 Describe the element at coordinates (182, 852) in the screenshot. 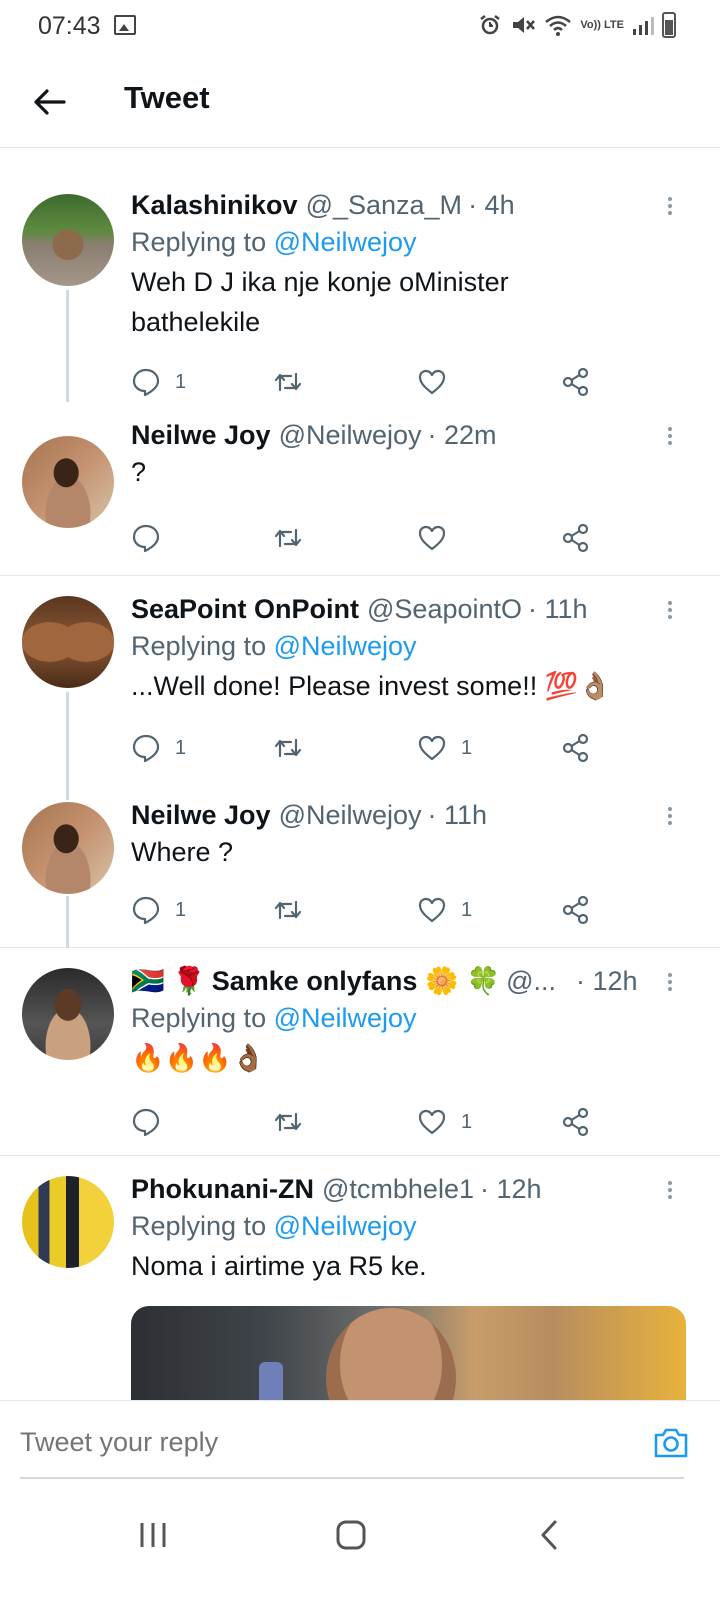

I see `tweet-text-line: Where ?` at that location.